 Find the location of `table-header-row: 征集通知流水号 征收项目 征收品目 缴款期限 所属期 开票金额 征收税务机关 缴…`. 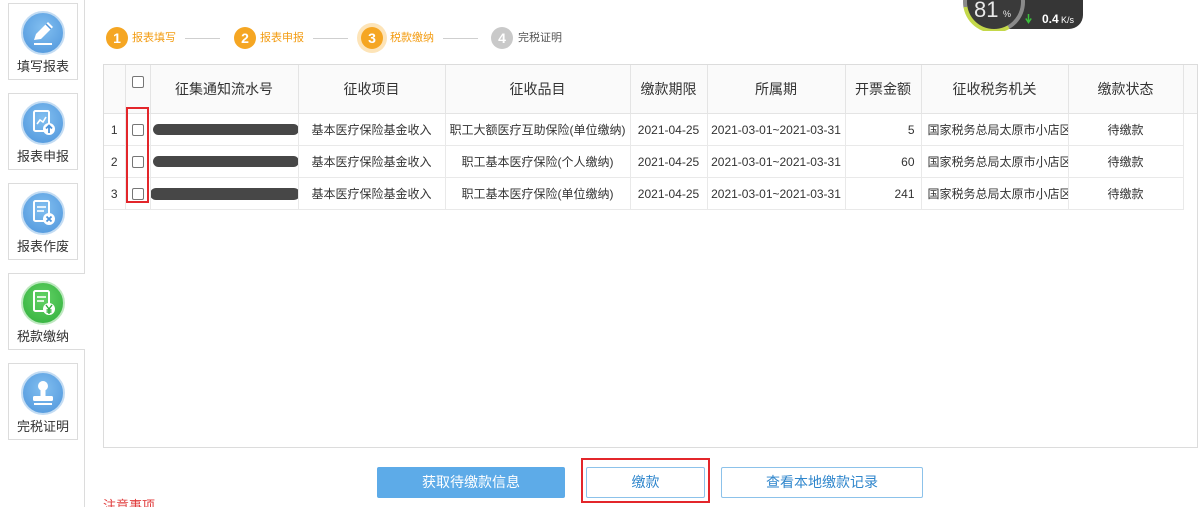

table-header-row: 征集通知流水号 征收项目 征收品目 缴款期限 所属期 开票金额 征收税务机关 缴… is located at coordinates (650, 89).